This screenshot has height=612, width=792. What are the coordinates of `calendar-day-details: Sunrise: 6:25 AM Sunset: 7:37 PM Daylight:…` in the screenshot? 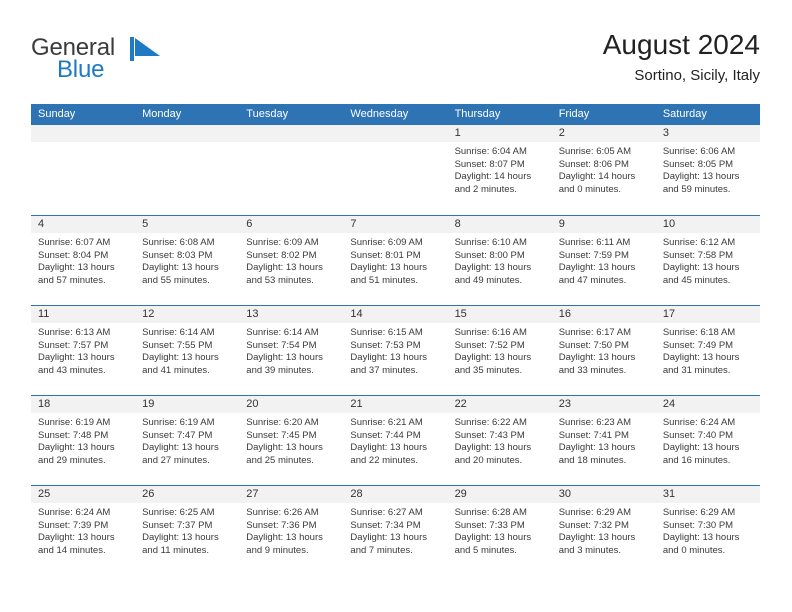 It's located at (187, 530).